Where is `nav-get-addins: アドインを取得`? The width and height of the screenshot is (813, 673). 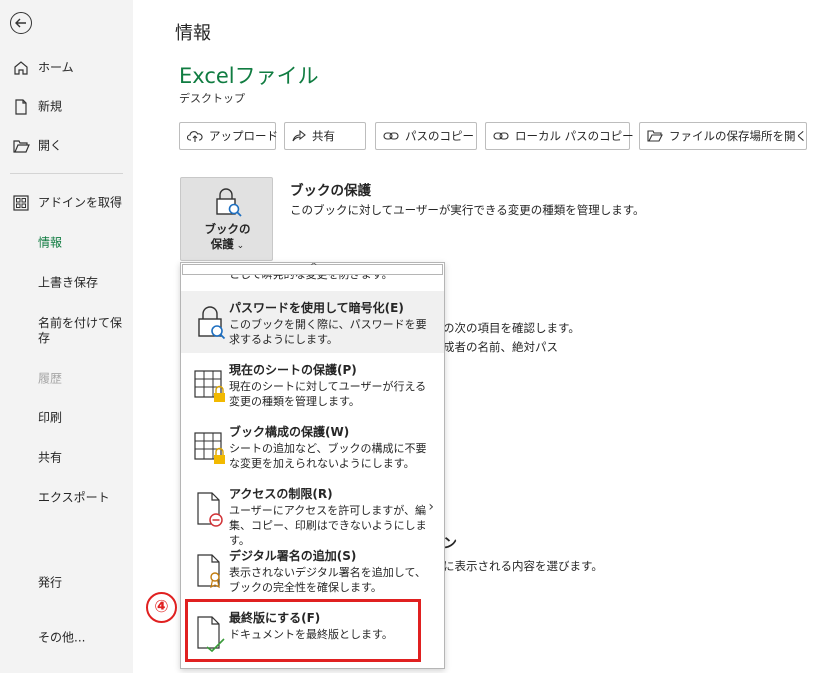 nav-get-addins: アドインを取得 is located at coordinates (66, 203).